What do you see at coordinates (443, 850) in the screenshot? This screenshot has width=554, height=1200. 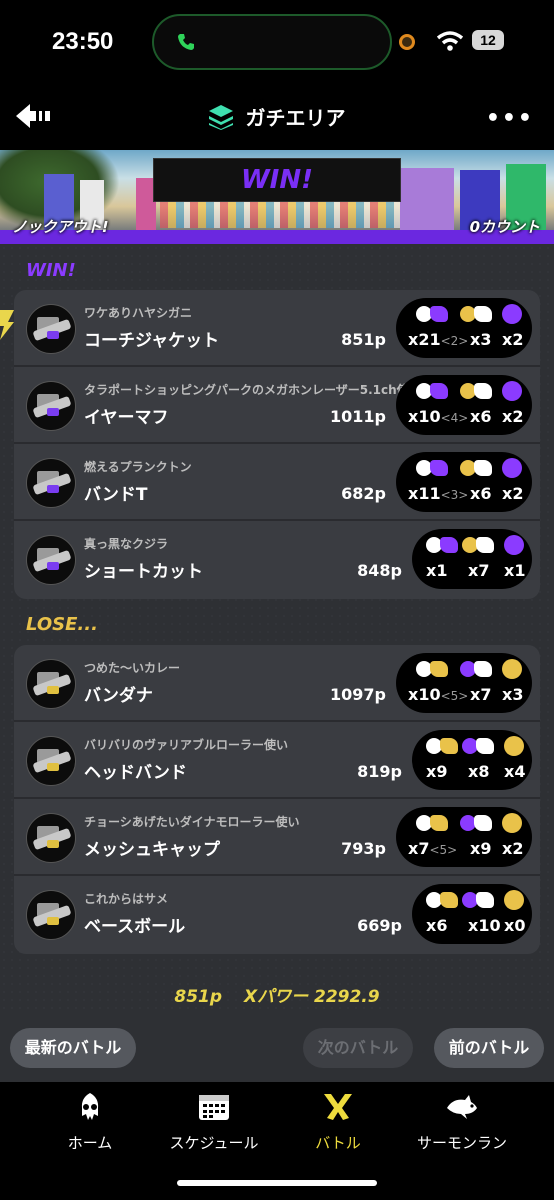 I see `assist-count: <5>` at bounding box center [443, 850].